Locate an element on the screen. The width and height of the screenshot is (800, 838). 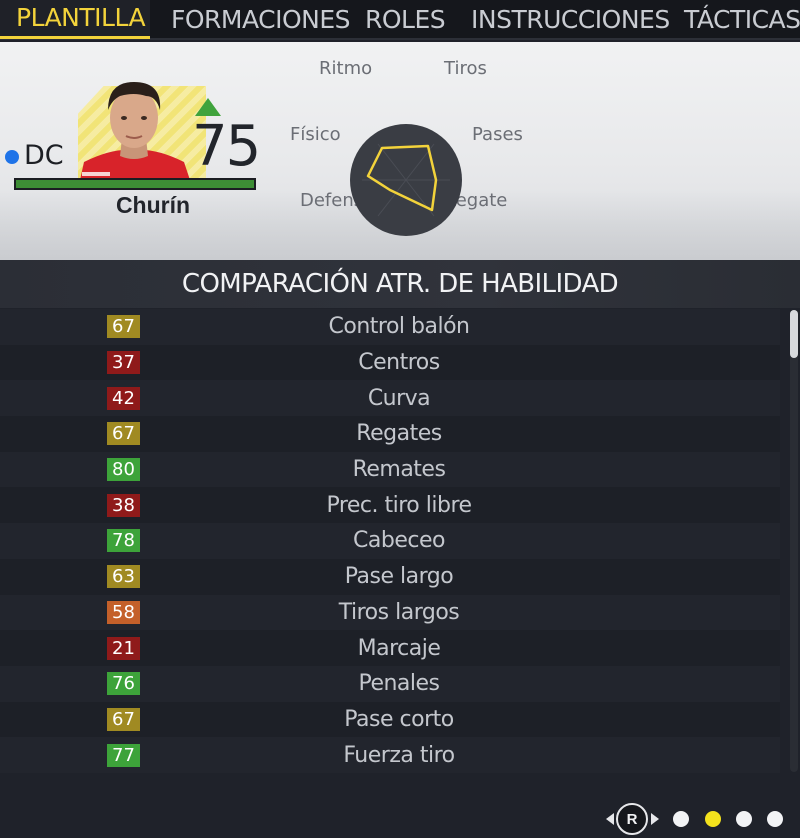
player-portrait is located at coordinates (134, 123).